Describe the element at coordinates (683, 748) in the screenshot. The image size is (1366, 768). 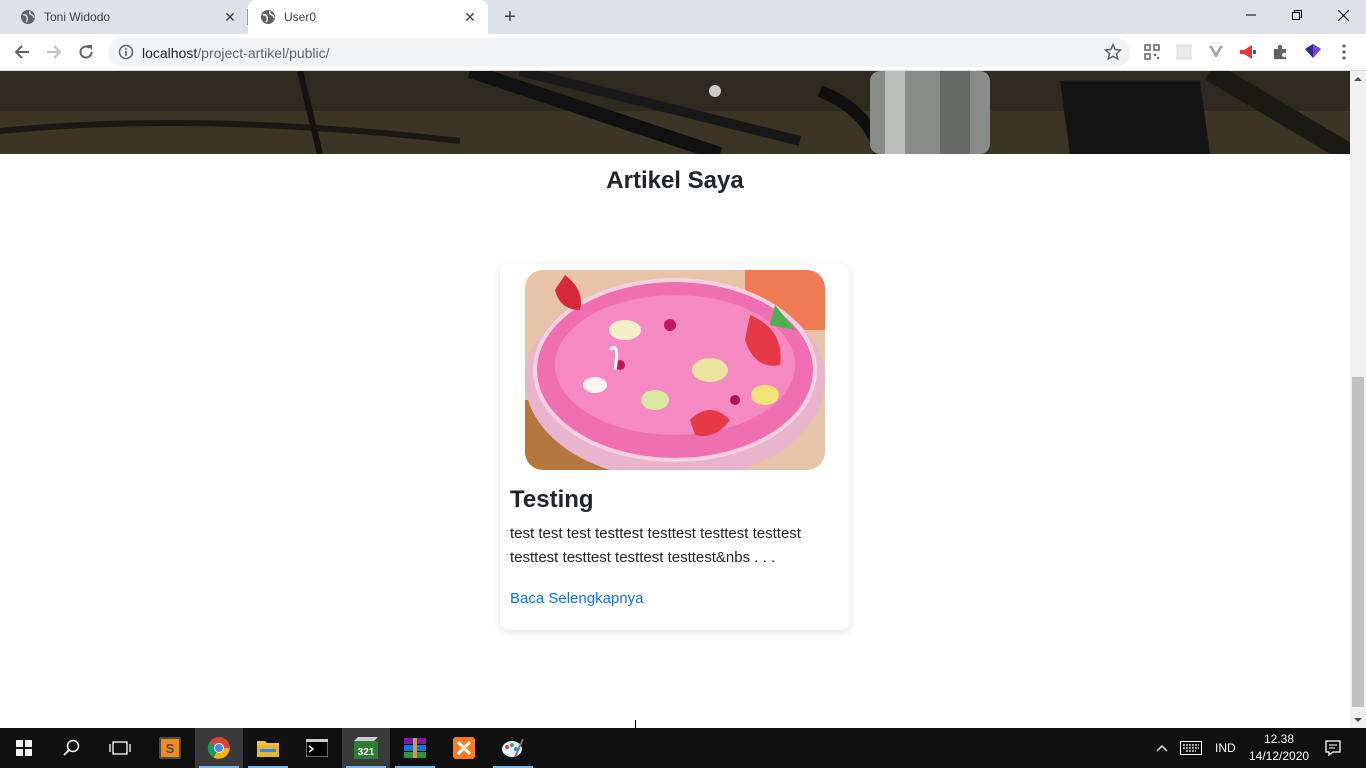
I see `windows-taskbar: S 321 IND 12.38 14/12/2020` at that location.